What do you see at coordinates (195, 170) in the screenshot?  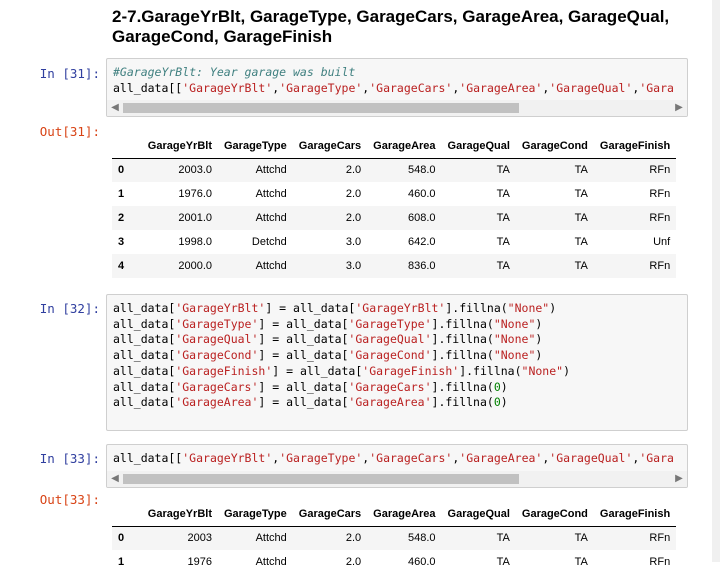 I see `table-cell: 2003.0` at bounding box center [195, 170].